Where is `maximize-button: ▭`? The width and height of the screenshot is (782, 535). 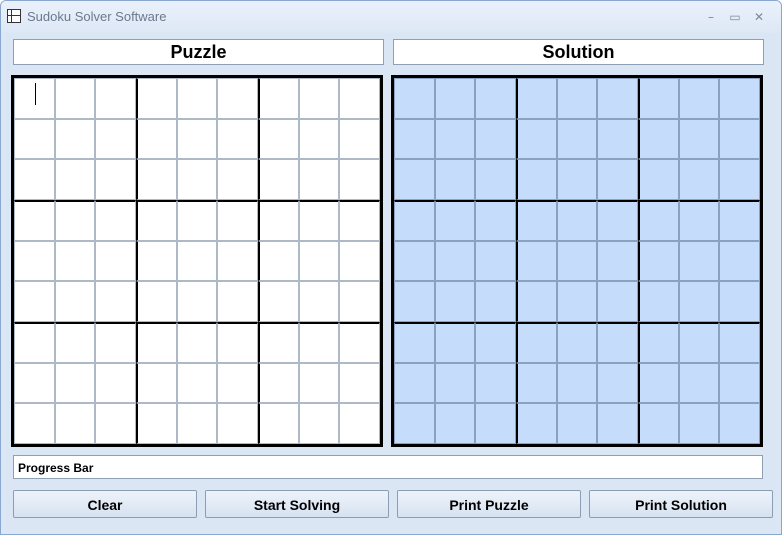 maximize-button: ▭ is located at coordinates (735, 17).